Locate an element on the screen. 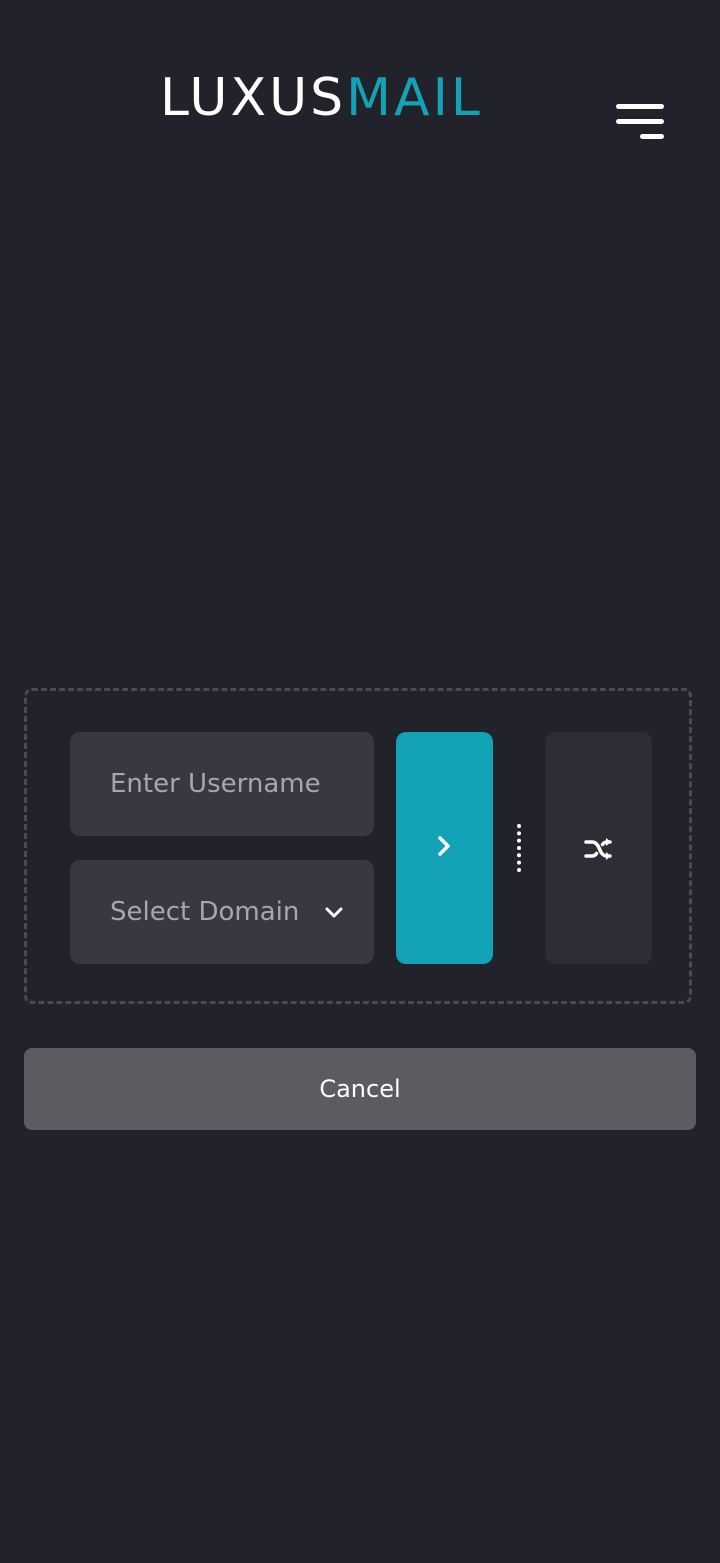 Image resolution: width=720 pixels, height=1563 pixels. logo: LUXUS MAIL is located at coordinates (321, 98).